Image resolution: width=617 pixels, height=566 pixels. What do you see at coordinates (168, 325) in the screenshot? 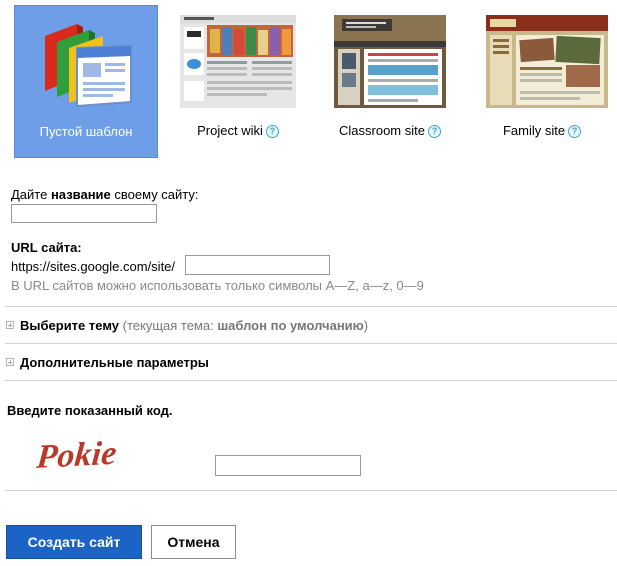
I see `theme-note-prefix: (текущая тема:` at bounding box center [168, 325].